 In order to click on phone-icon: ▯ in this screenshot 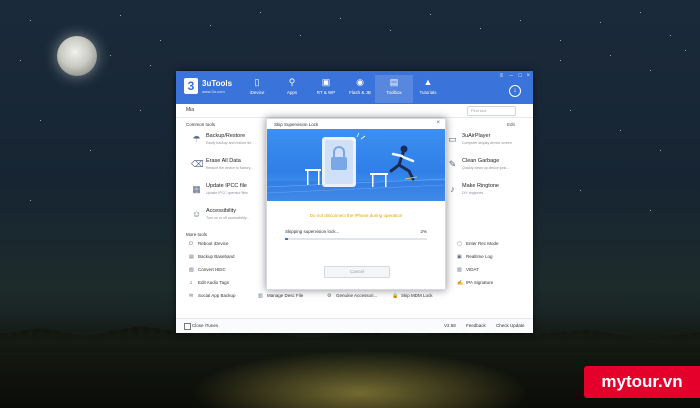, I will do `click(257, 82)`.